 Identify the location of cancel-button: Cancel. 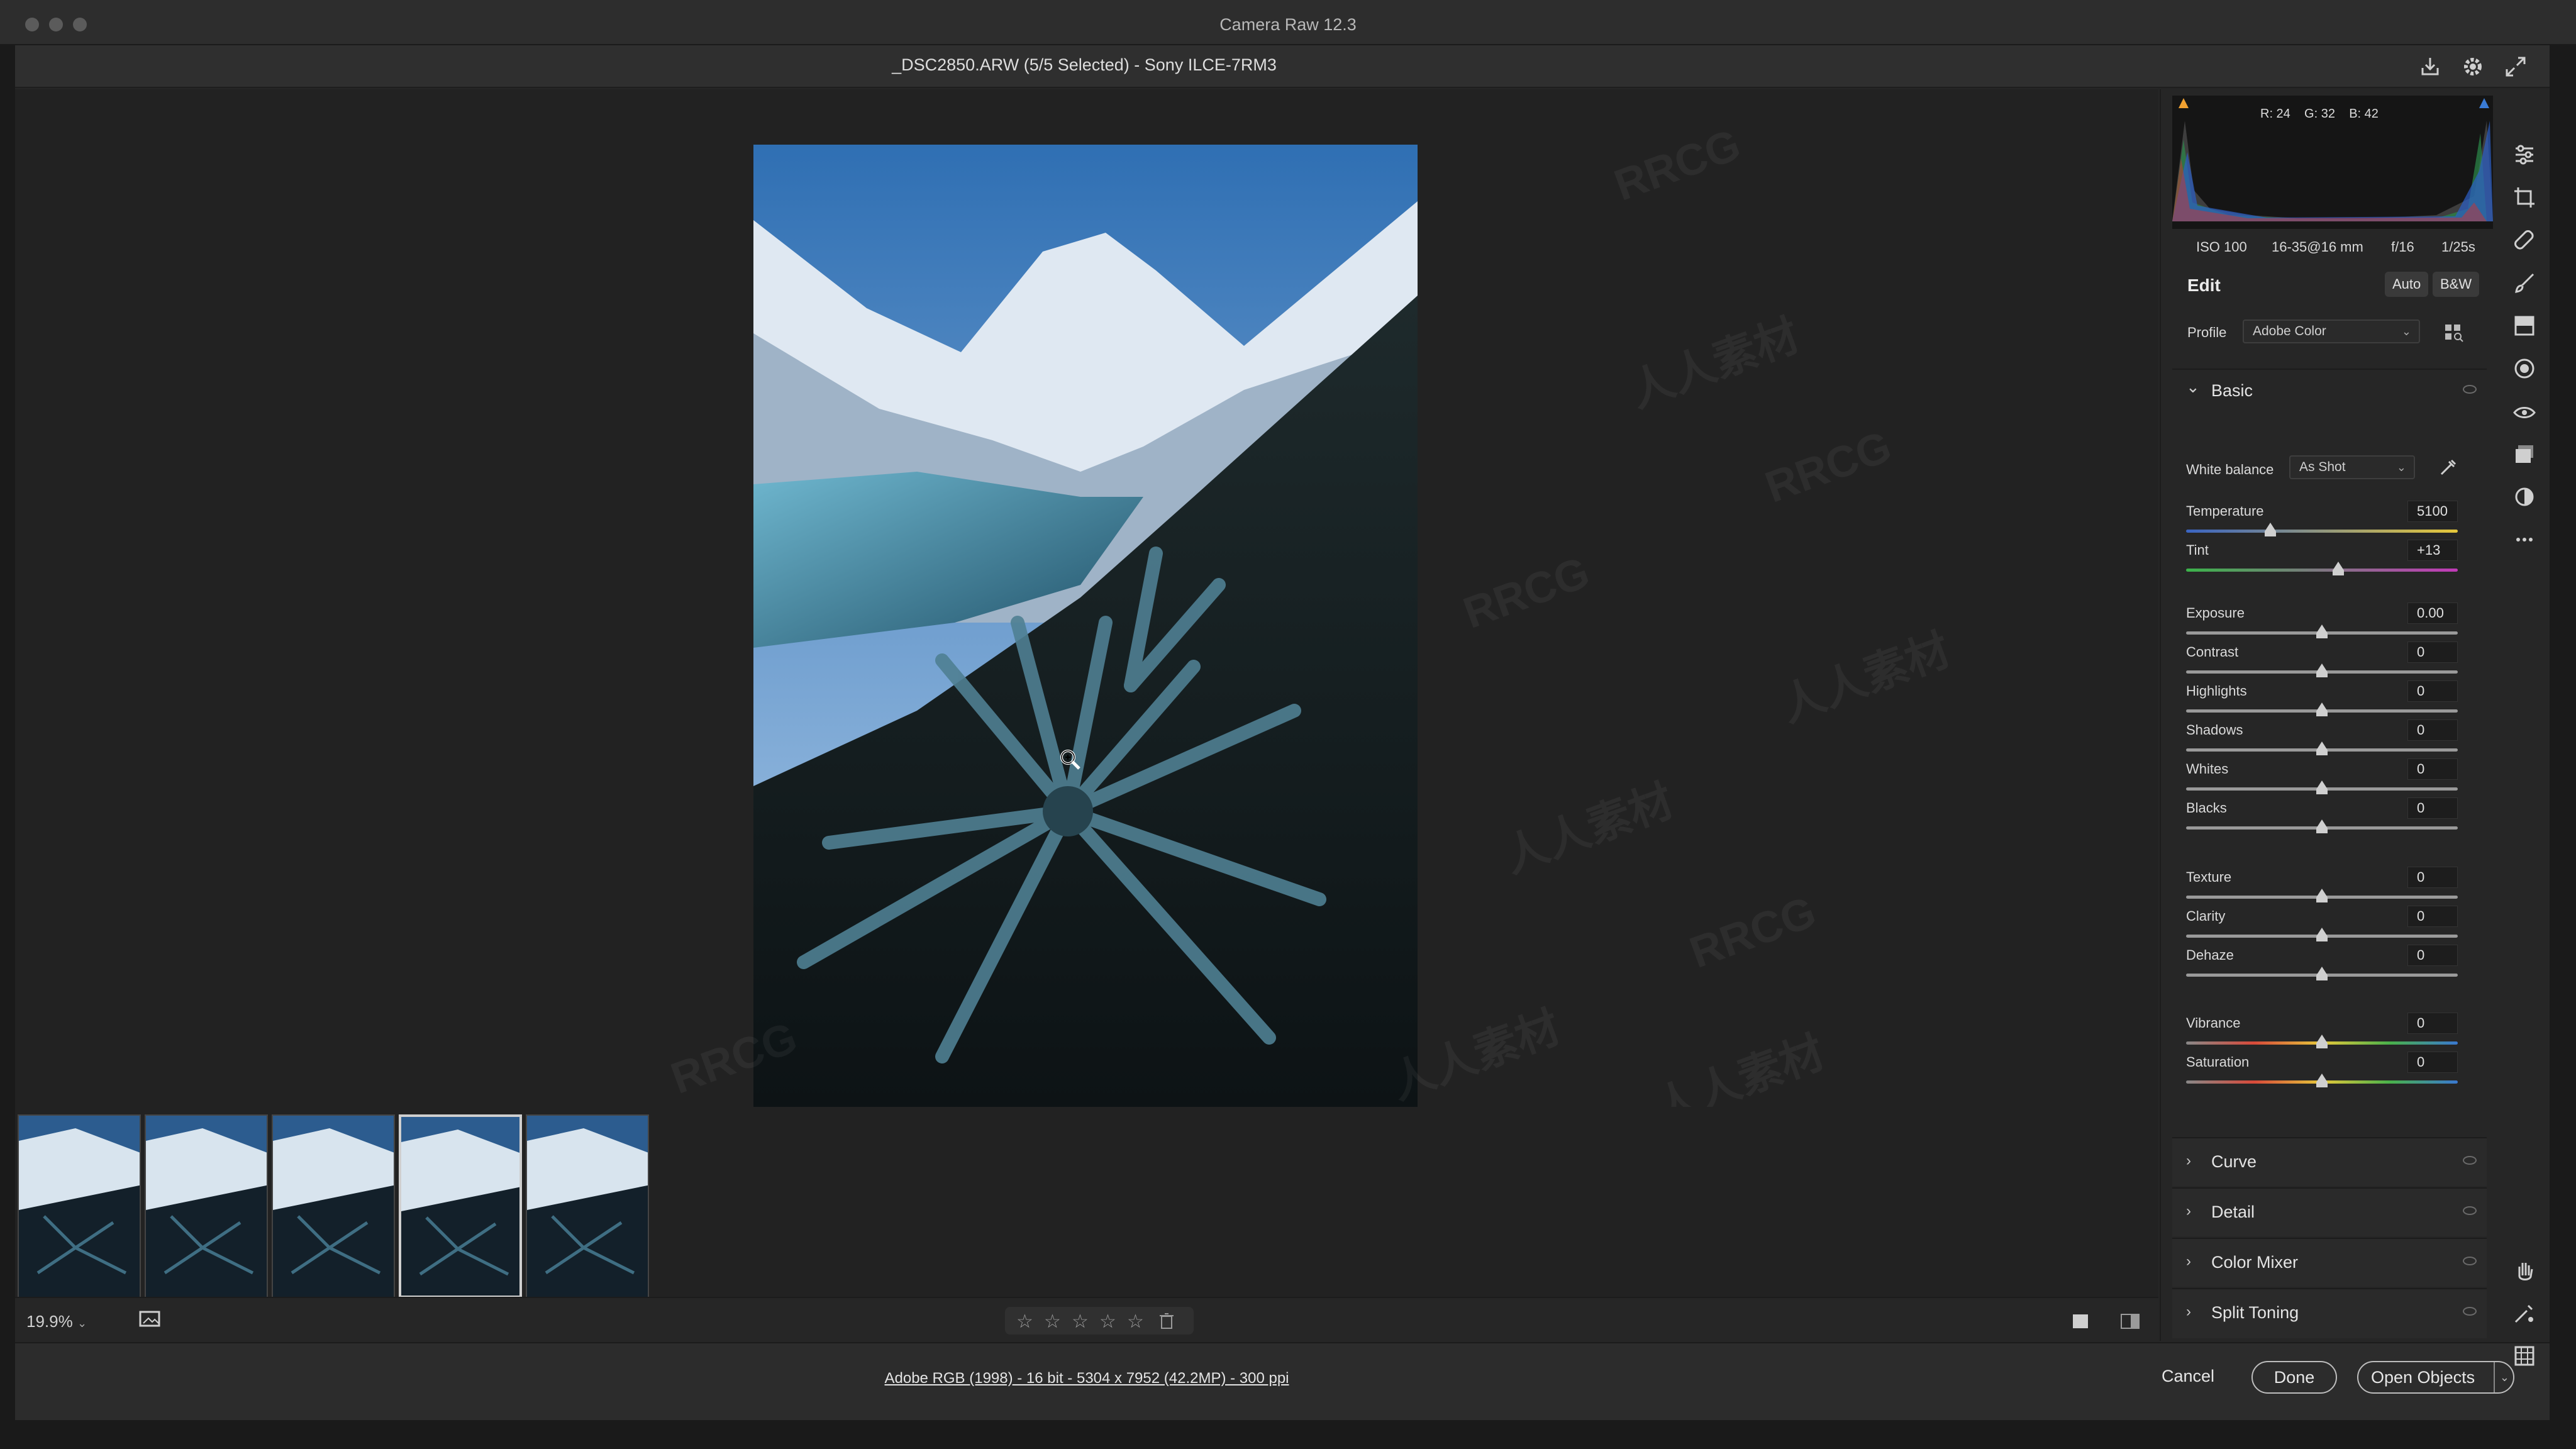
(2188, 1377).